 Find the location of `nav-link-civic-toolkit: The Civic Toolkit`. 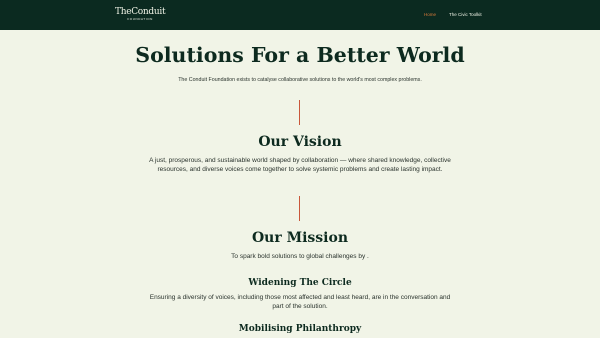

nav-link-civic-toolkit: The Civic Toolkit is located at coordinates (465, 15).